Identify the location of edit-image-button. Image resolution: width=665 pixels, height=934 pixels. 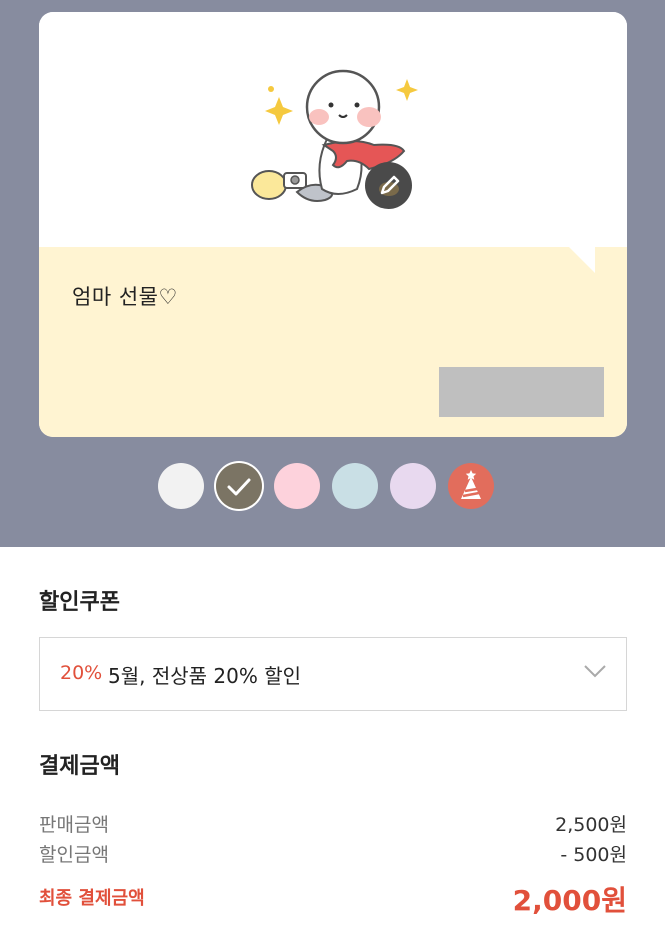
(388, 185).